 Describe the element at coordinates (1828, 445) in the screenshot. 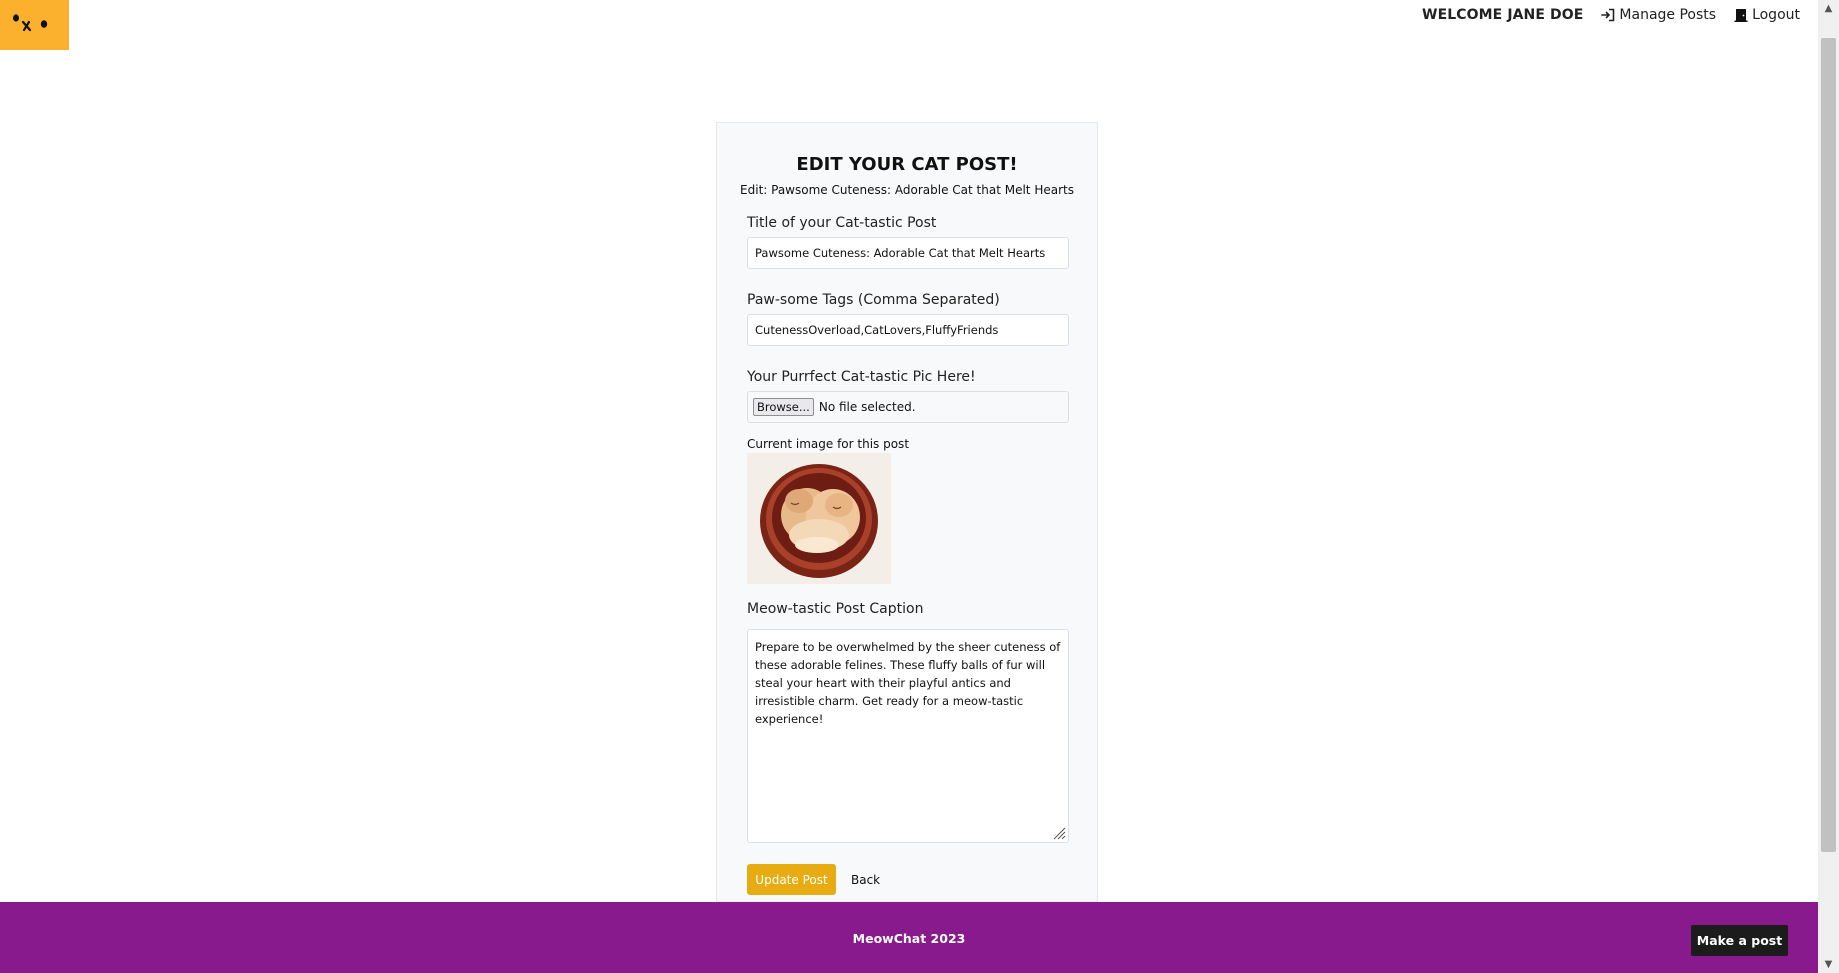

I see `scroll-thumb` at that location.